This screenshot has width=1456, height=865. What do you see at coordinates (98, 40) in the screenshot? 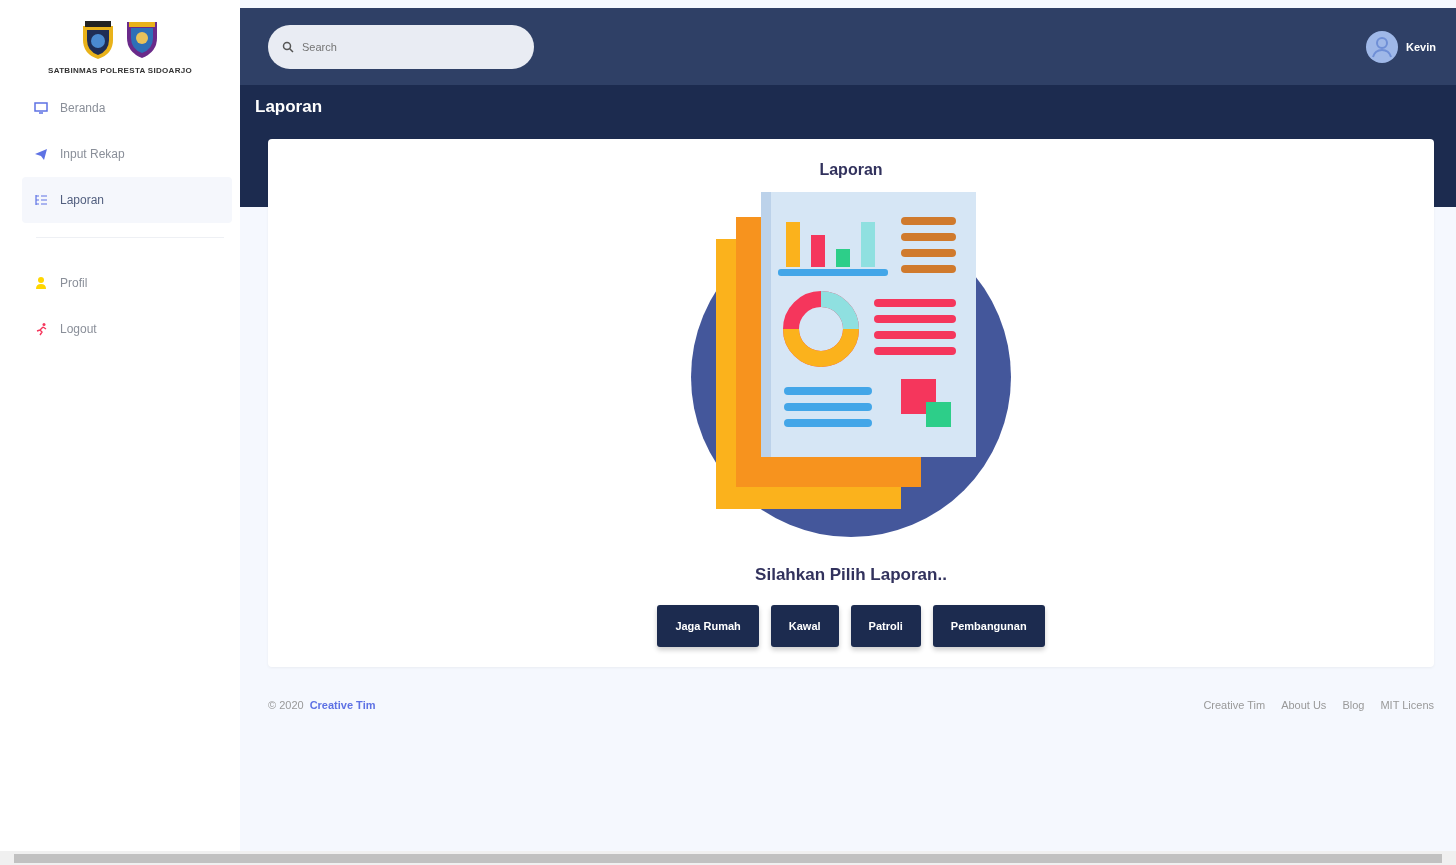
I see `police-emblem-icon` at bounding box center [98, 40].